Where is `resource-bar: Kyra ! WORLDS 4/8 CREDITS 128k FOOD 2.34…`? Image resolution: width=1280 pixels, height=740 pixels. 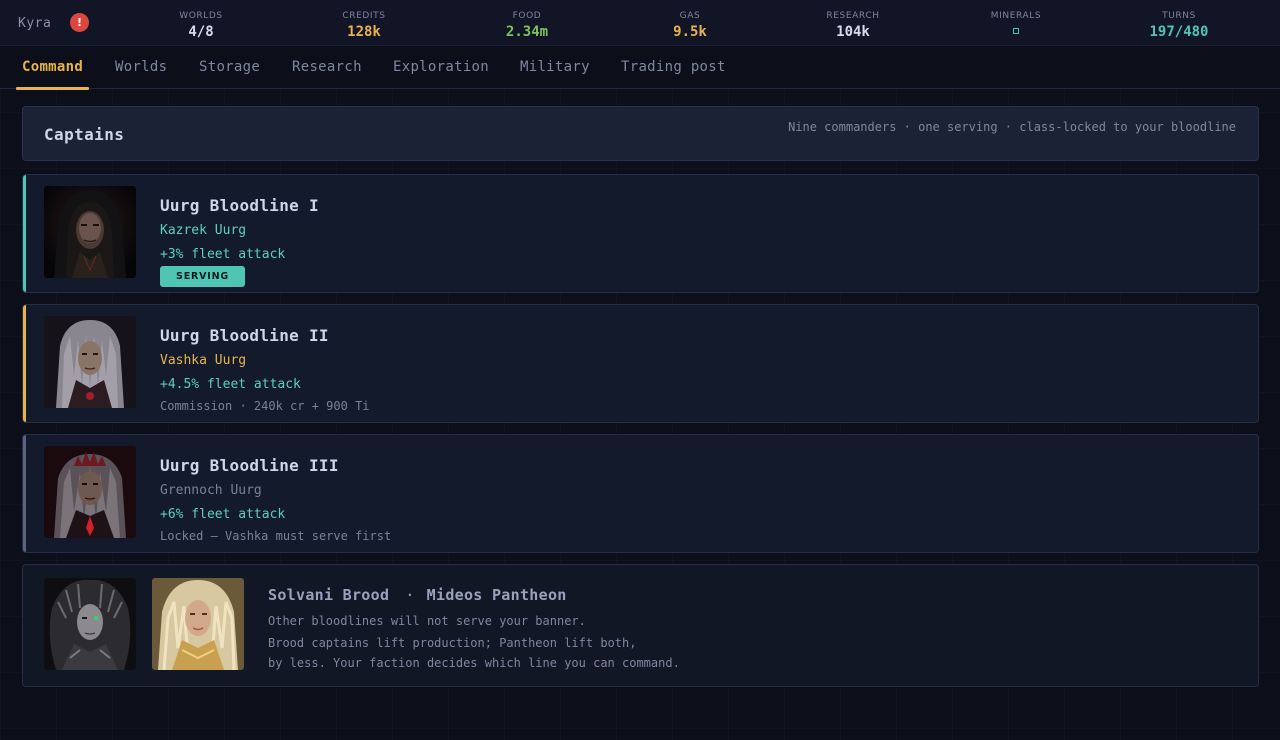
resource-bar: Kyra ! WORLDS 4/8 CREDITS 128k FOOD 2.34… is located at coordinates (640, 23).